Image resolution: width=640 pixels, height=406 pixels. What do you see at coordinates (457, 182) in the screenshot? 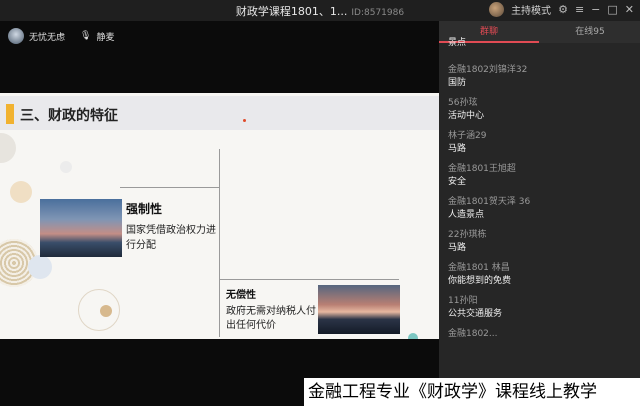
I see `message-text: 安全` at bounding box center [457, 182].